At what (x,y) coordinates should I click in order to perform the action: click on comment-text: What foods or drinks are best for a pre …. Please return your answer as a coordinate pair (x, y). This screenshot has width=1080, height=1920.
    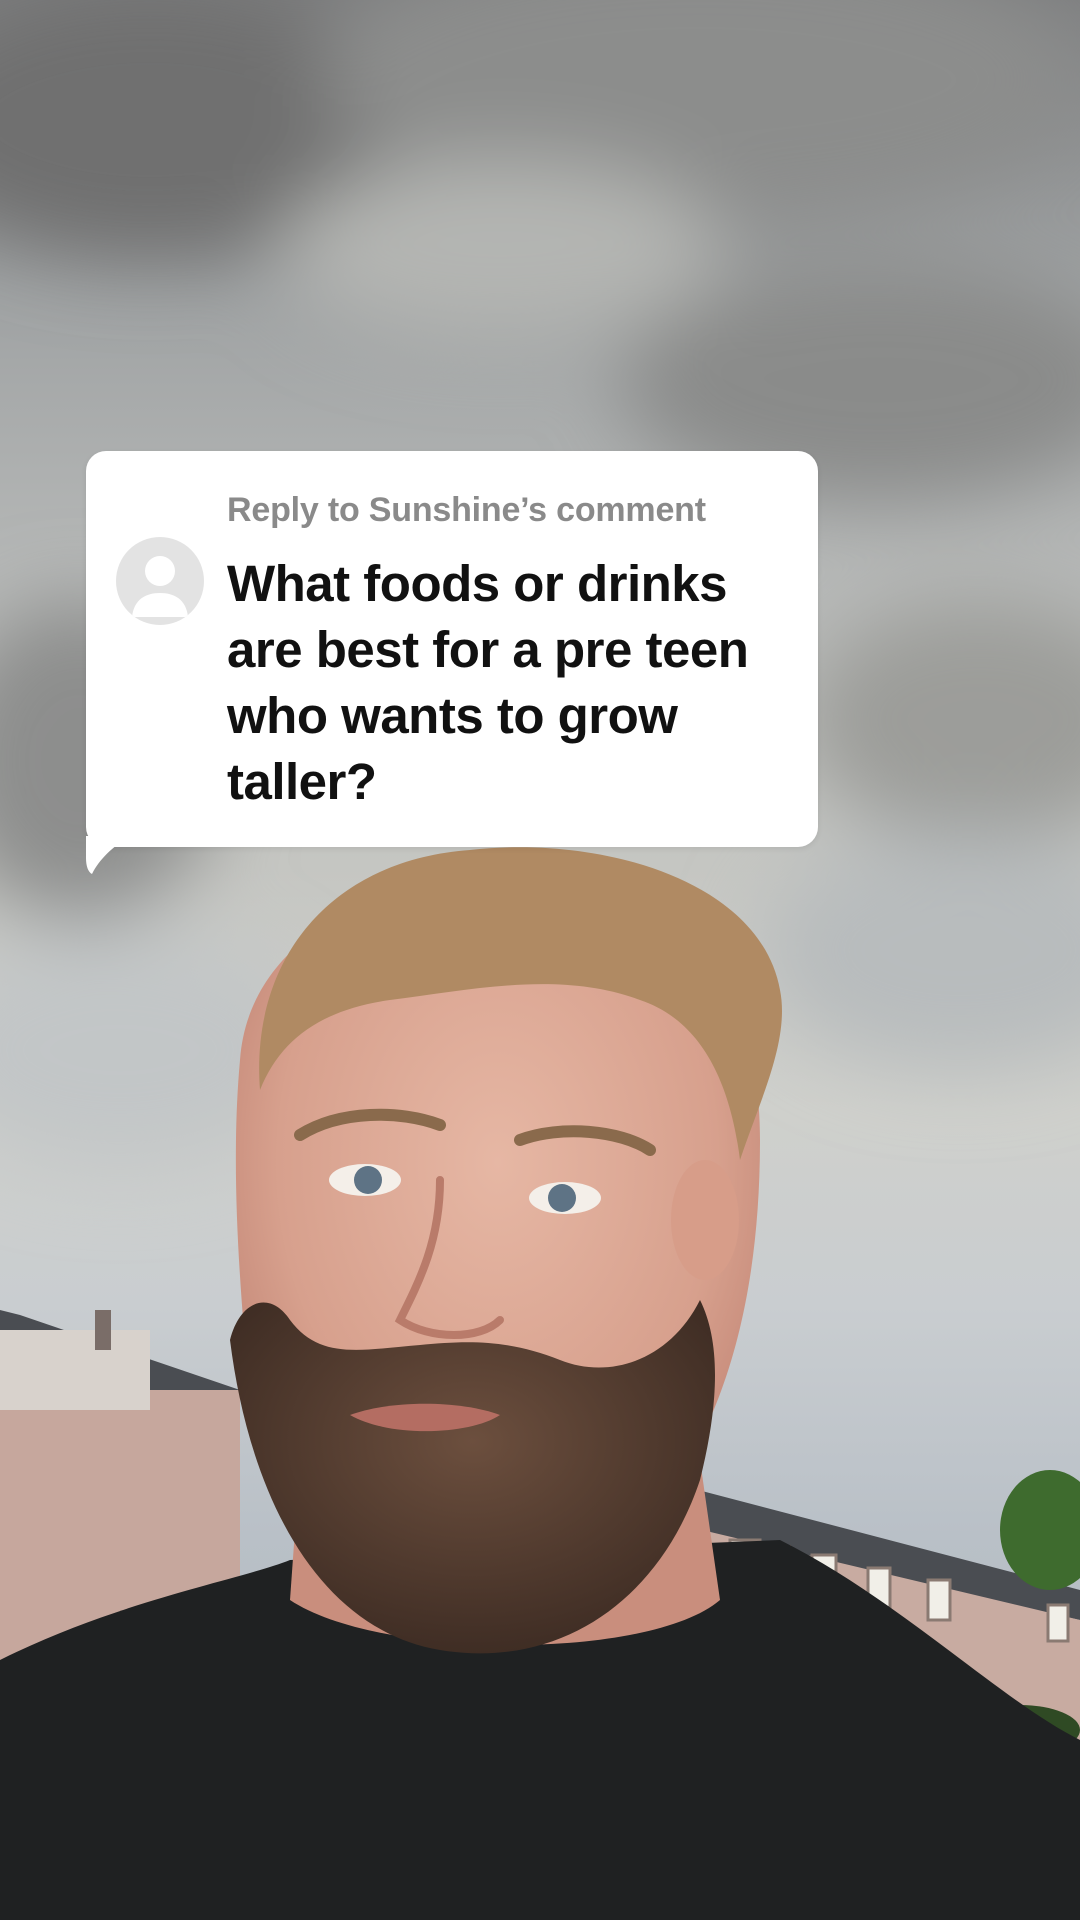
    Looking at the image, I should click on (488, 682).